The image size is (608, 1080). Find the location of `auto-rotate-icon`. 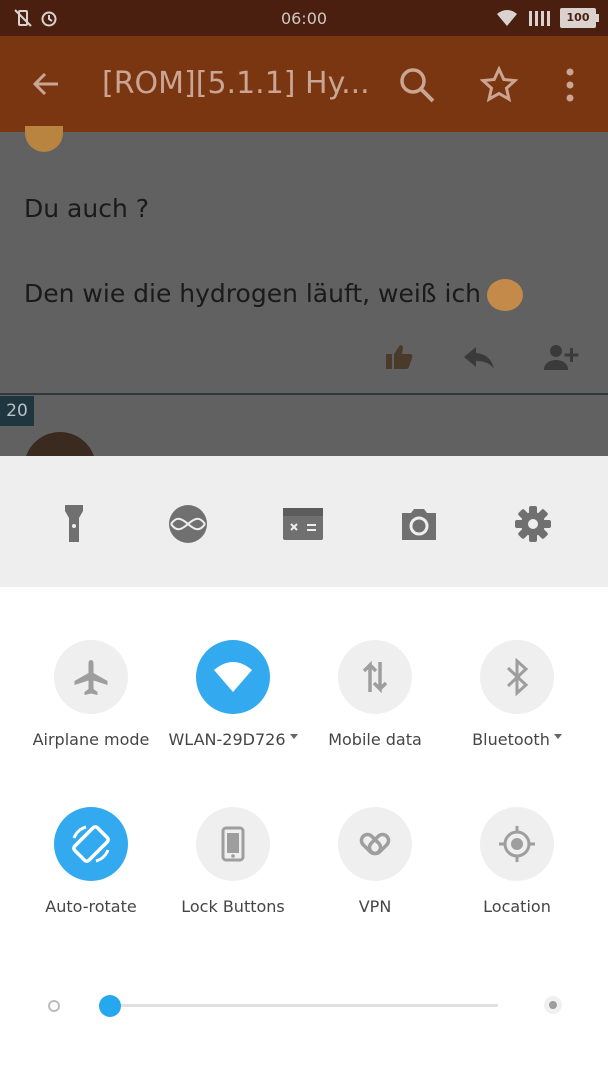

auto-rotate-icon is located at coordinates (91, 844).